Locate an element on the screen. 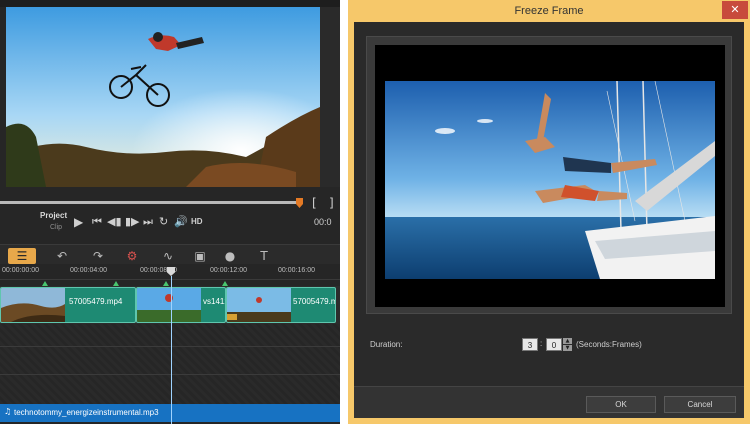  ruler-tick: 00:00:12:00 is located at coordinates (228, 270).